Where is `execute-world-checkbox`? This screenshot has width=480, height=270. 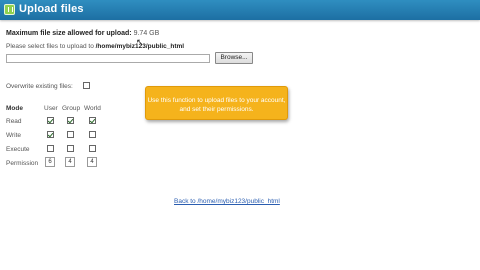 execute-world-checkbox is located at coordinates (92, 148).